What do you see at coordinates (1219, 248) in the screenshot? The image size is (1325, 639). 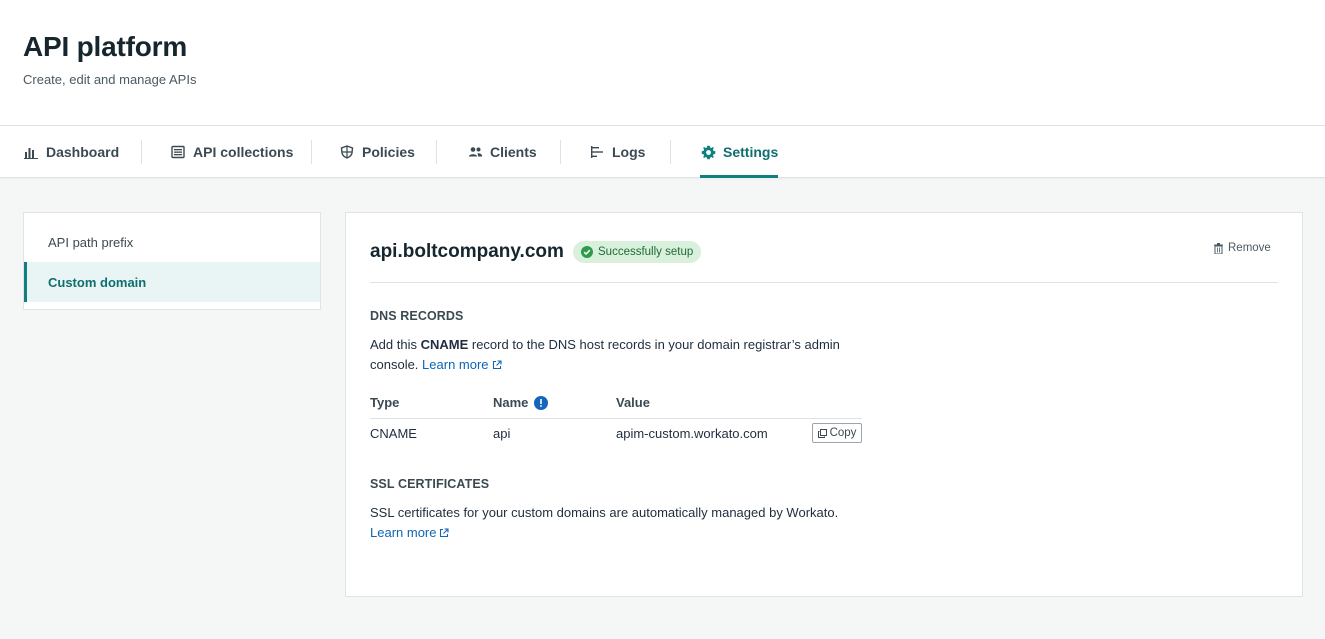 I see `trash-icon` at bounding box center [1219, 248].